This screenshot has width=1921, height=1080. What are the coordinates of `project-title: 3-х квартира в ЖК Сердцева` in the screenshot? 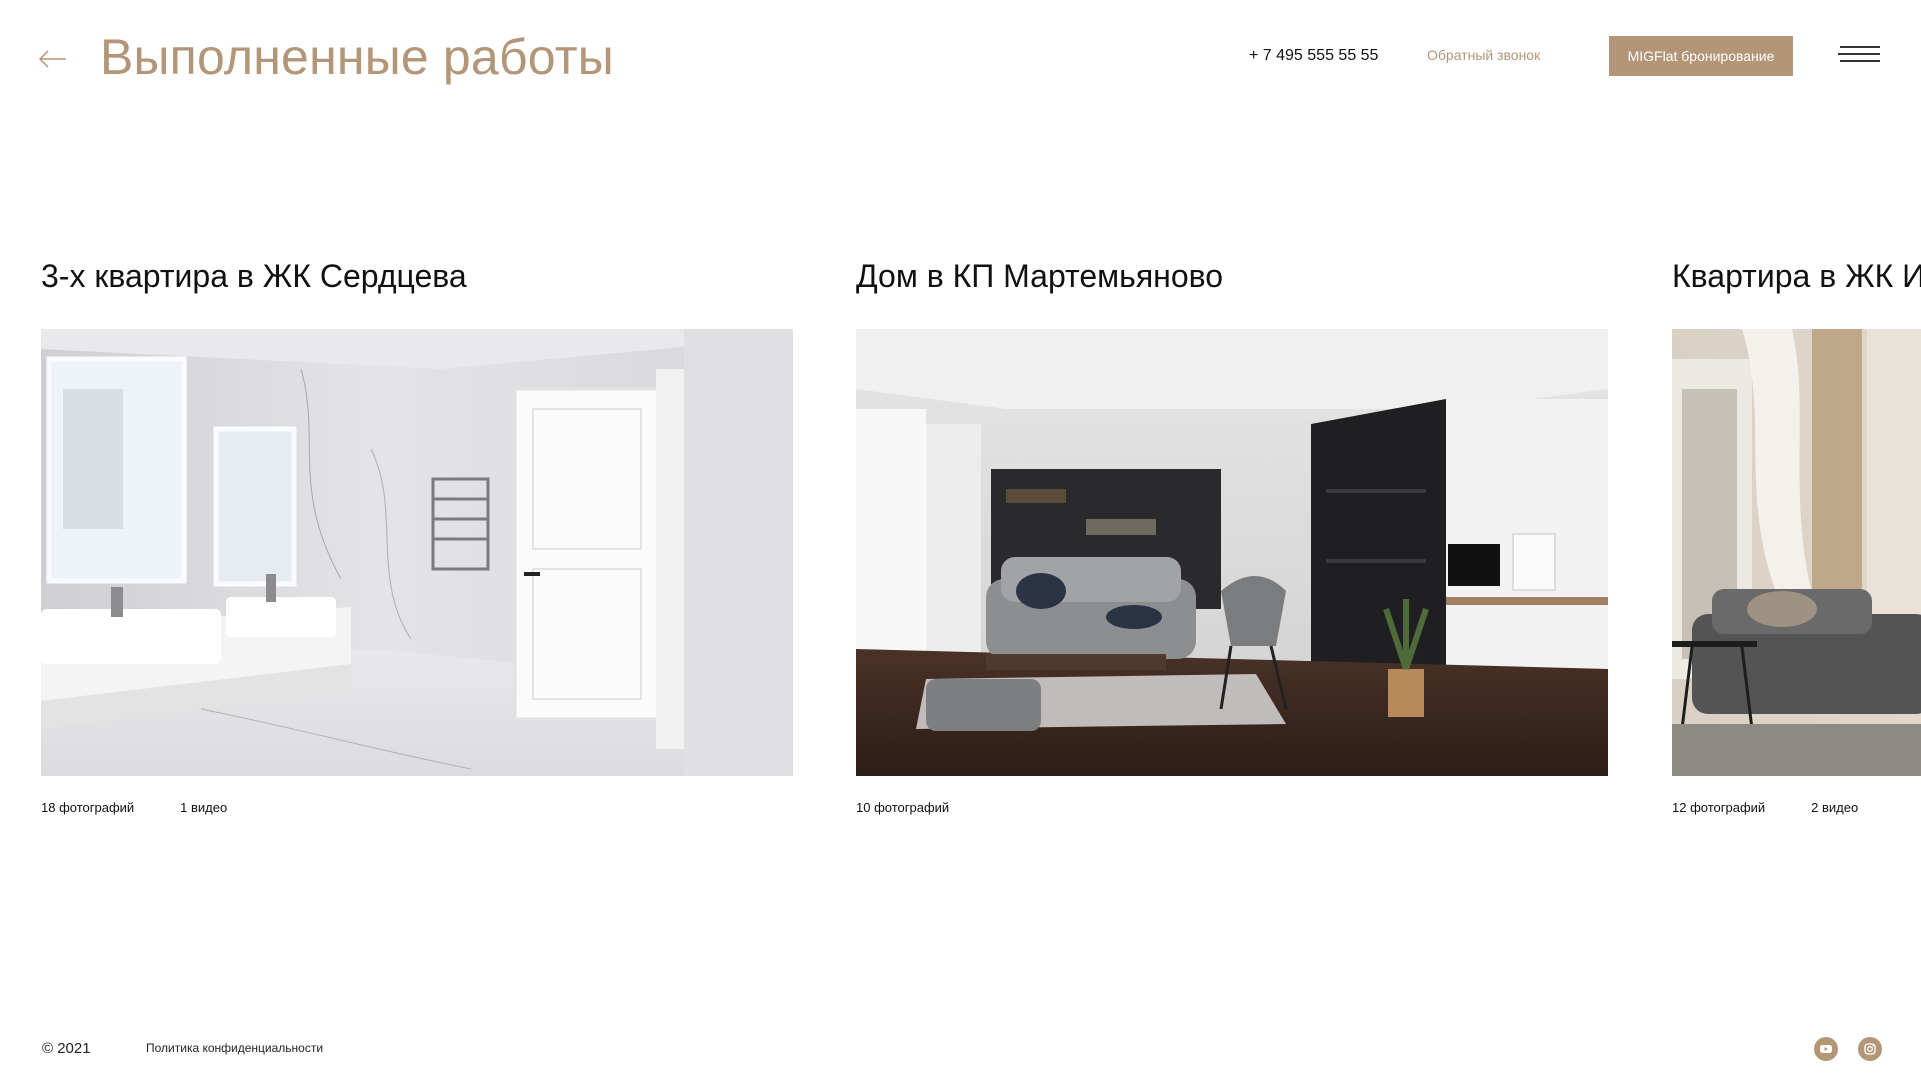 It's located at (417, 276).